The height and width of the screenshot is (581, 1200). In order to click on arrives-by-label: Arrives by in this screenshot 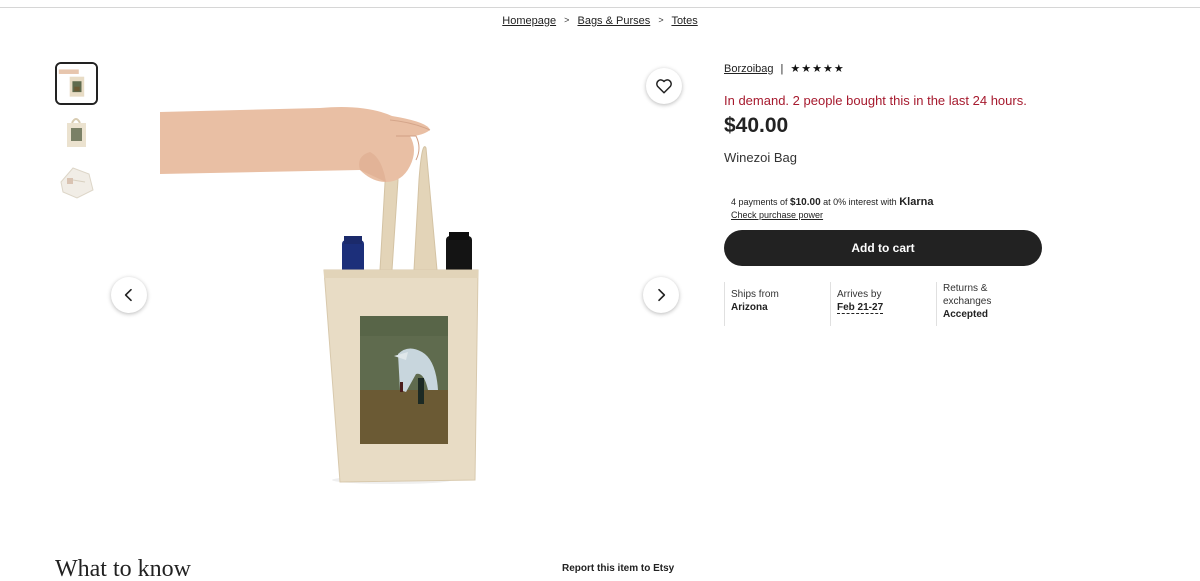, I will do `click(859, 294)`.